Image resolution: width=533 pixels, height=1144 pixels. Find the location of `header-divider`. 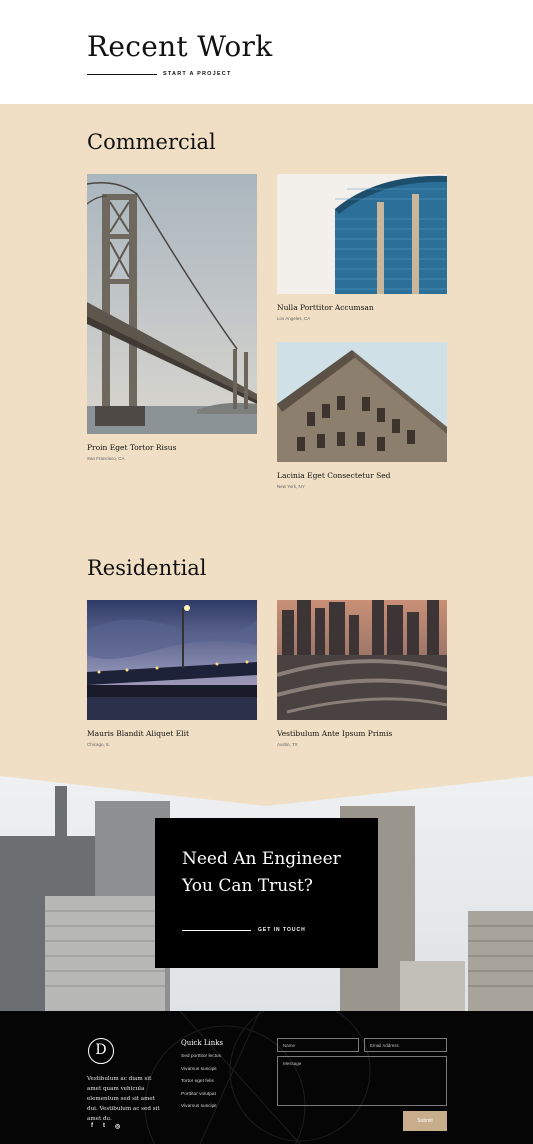

header-divider is located at coordinates (122, 74).